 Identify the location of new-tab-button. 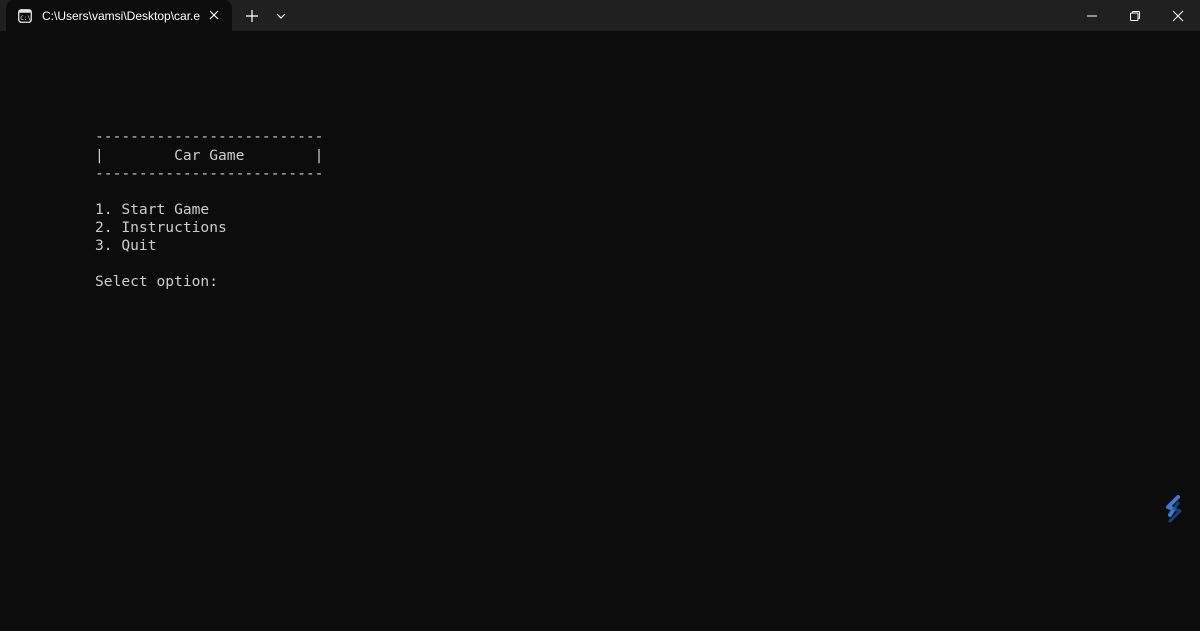
(252, 16).